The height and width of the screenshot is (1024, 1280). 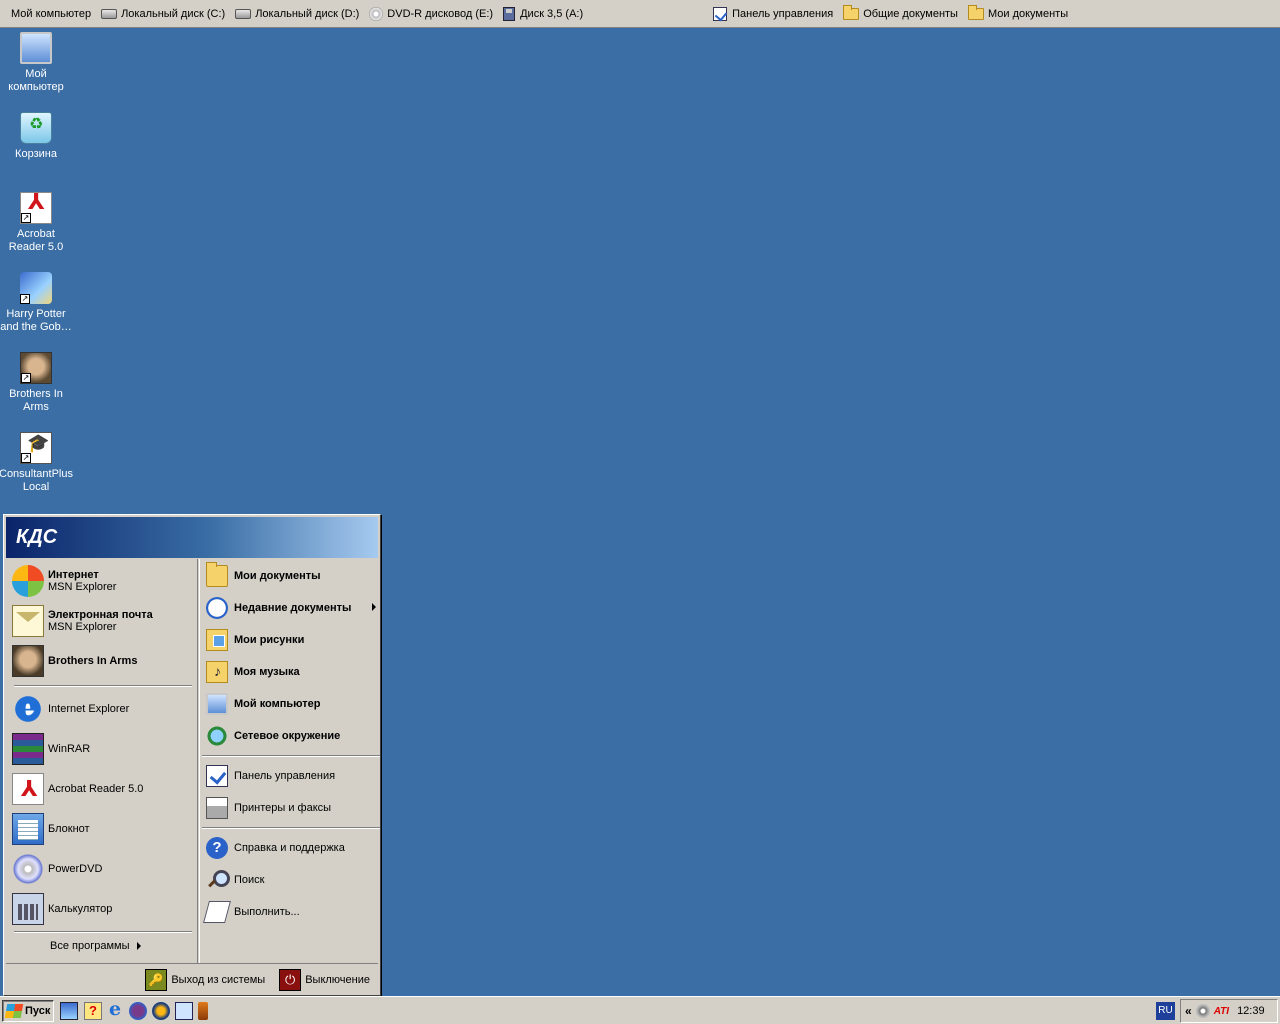 What do you see at coordinates (293, 808) in the screenshot?
I see `settings-printers-faxes: Принтеры и факсы` at bounding box center [293, 808].